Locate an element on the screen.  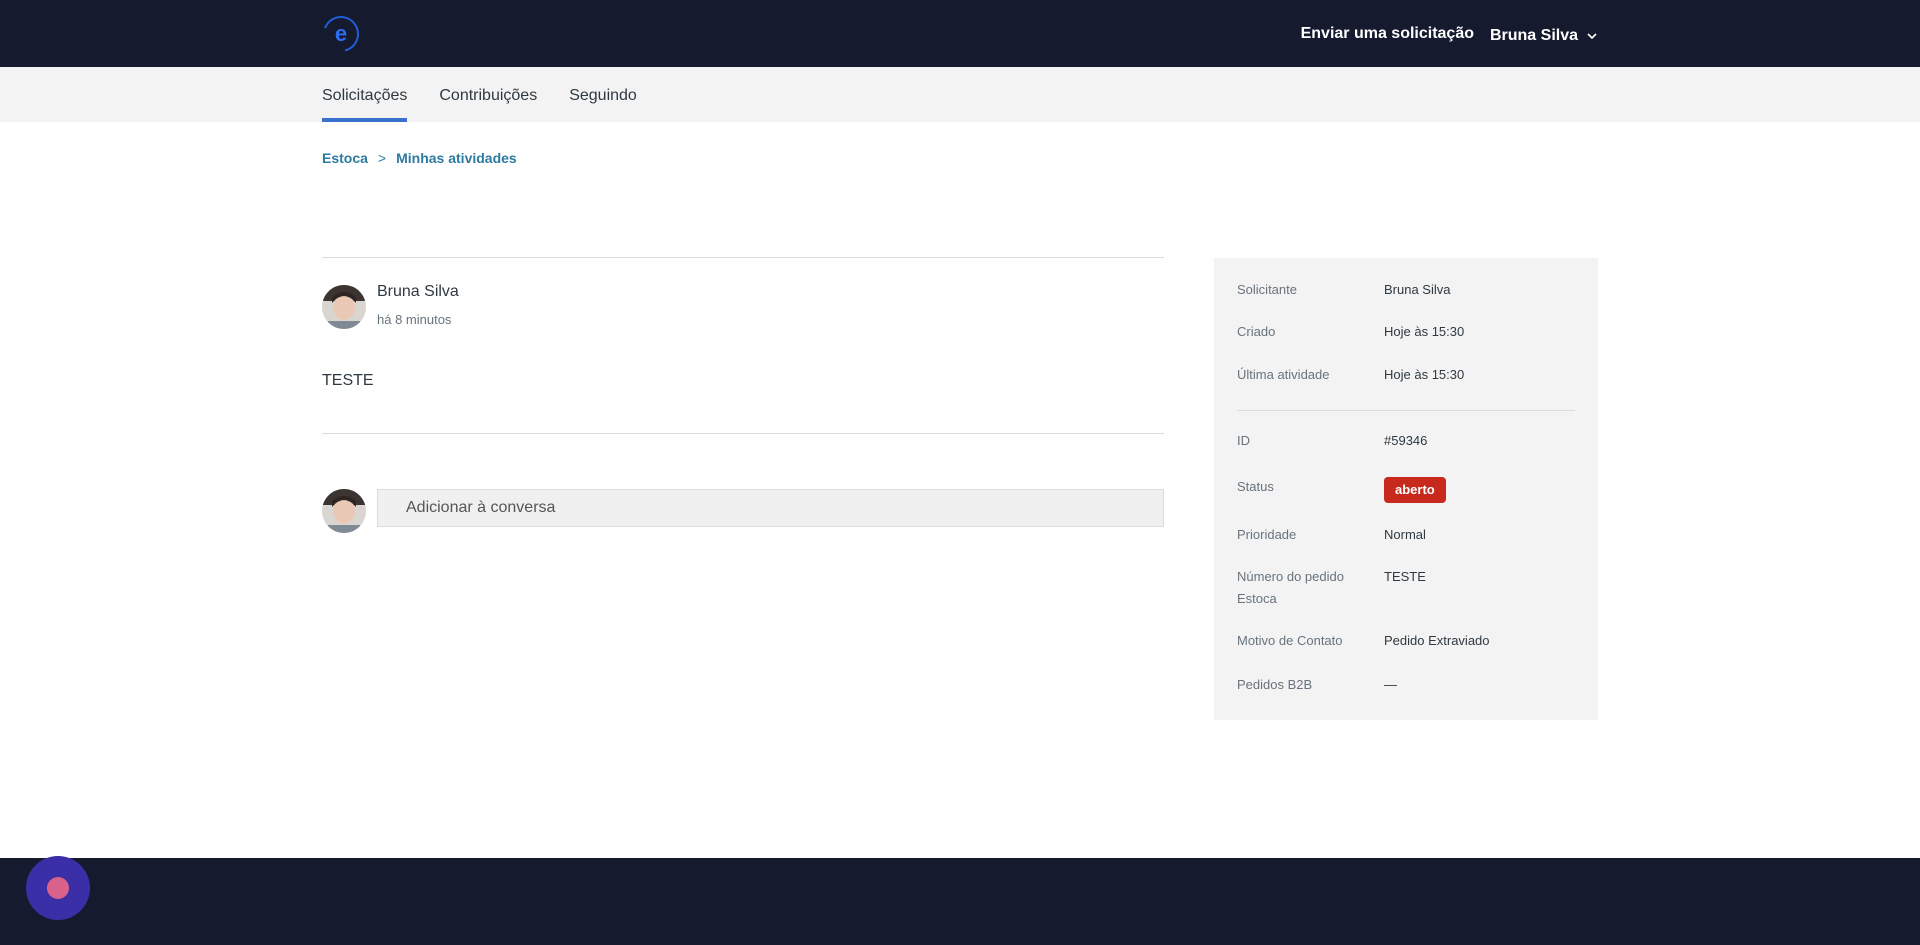
contact-reason-label: Motivo de Contato is located at coordinates (1290, 640).